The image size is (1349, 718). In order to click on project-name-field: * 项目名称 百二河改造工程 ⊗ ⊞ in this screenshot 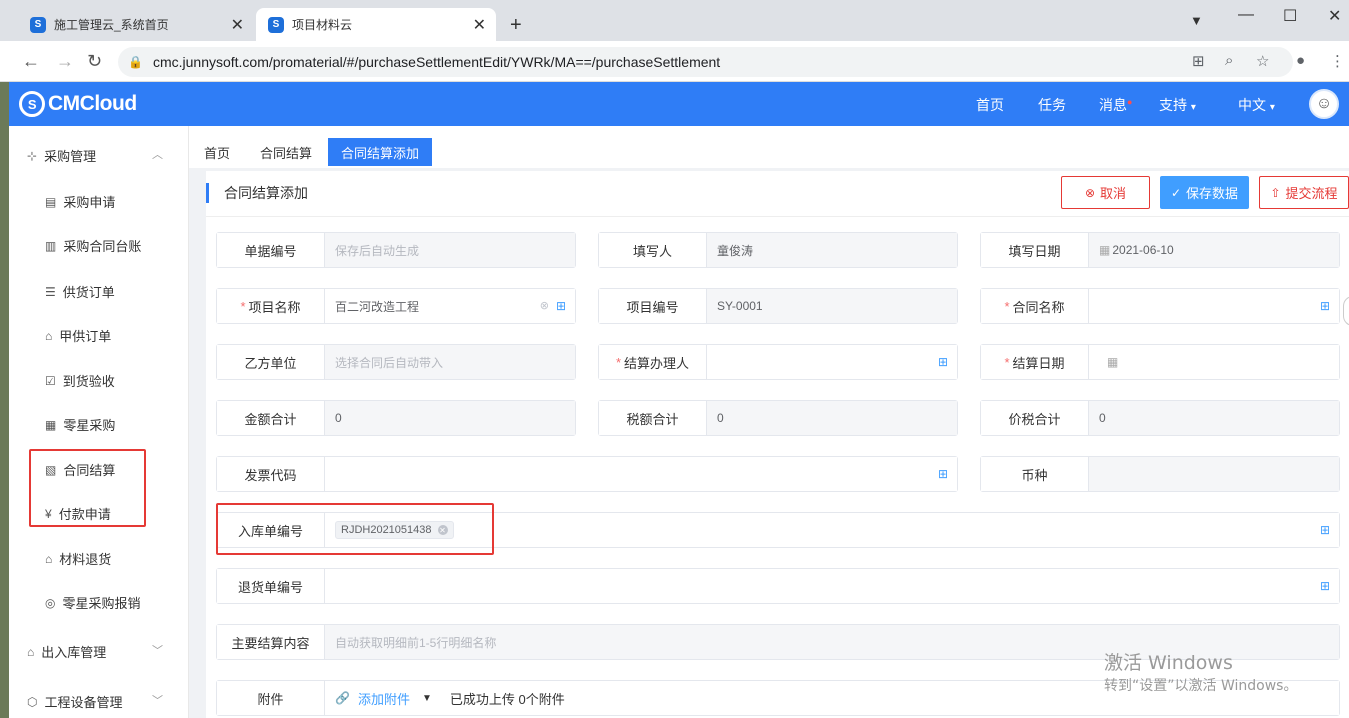, I will do `click(396, 306)`.